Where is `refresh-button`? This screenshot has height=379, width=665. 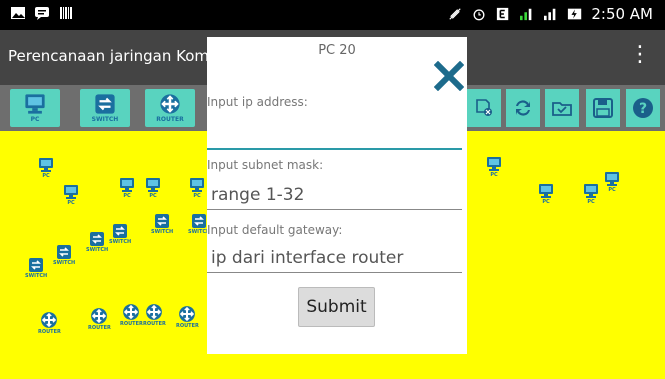 refresh-button is located at coordinates (523, 108).